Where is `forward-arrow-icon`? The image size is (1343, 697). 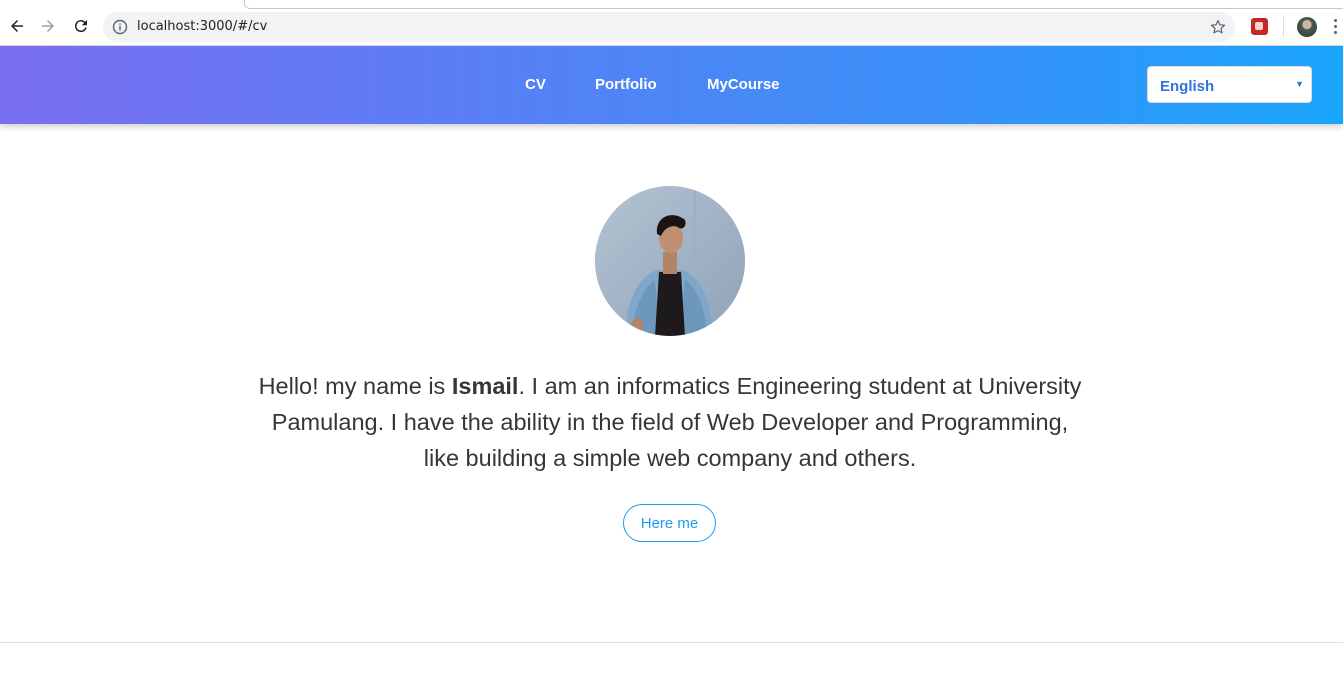 forward-arrow-icon is located at coordinates (48, 26).